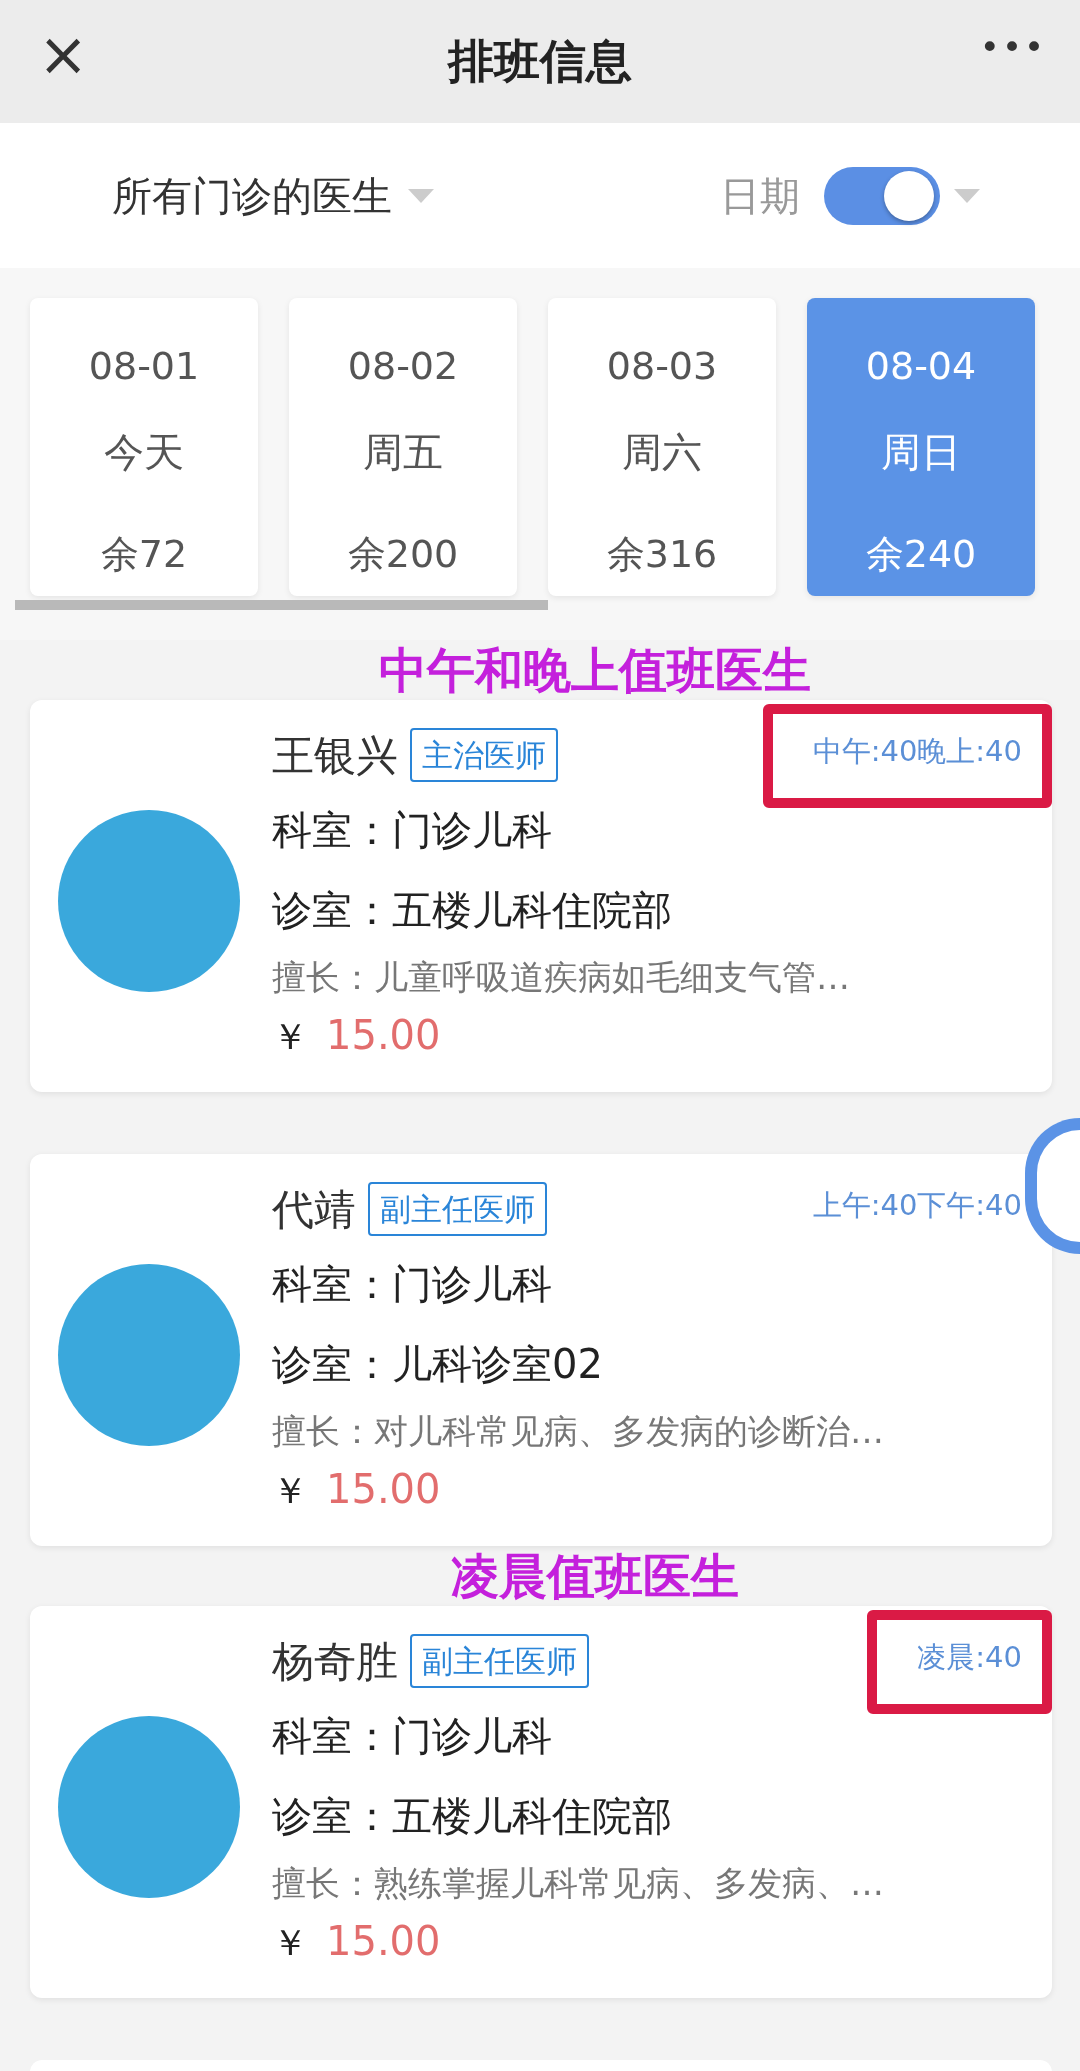 Image resolution: width=1080 pixels, height=2071 pixels. Describe the element at coordinates (314, 1209) in the screenshot. I see `doctor-name: 代靖` at that location.